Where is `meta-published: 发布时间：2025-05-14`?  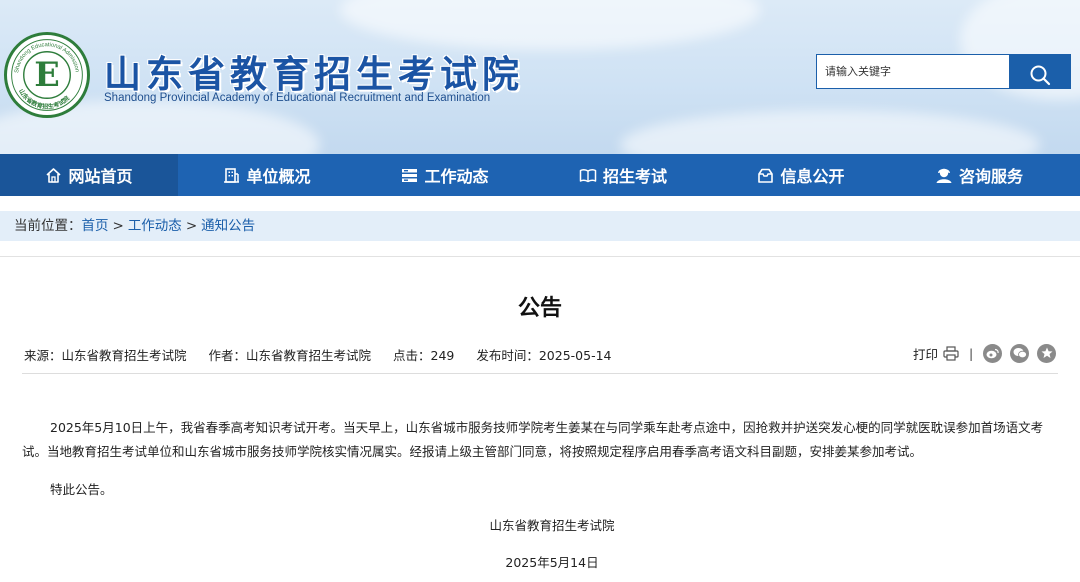
meta-published: 发布时间：2025-05-14 is located at coordinates (544, 355).